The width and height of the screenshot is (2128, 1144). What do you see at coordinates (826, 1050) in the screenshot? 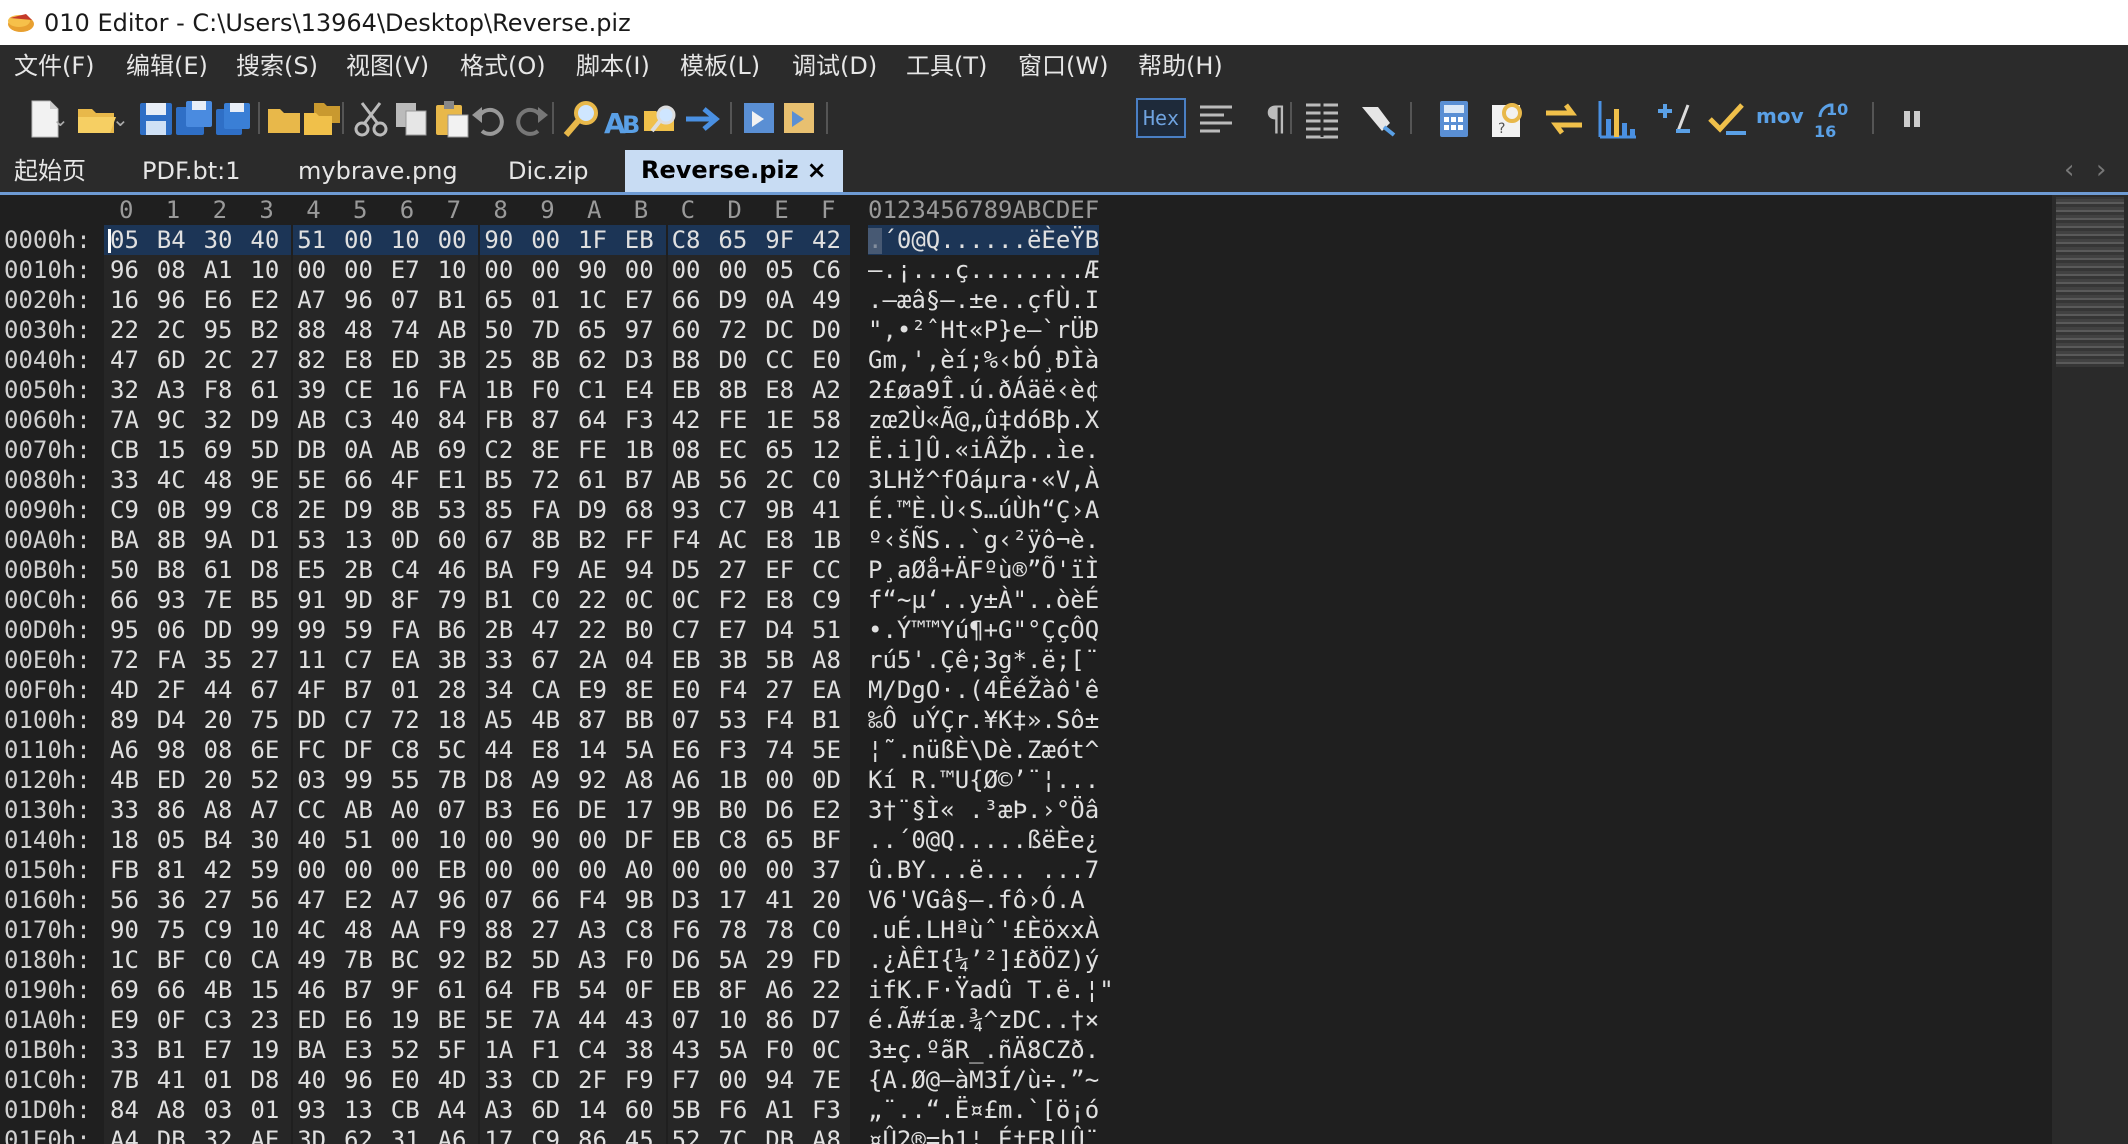
I see `hex-byte: 0C` at bounding box center [826, 1050].